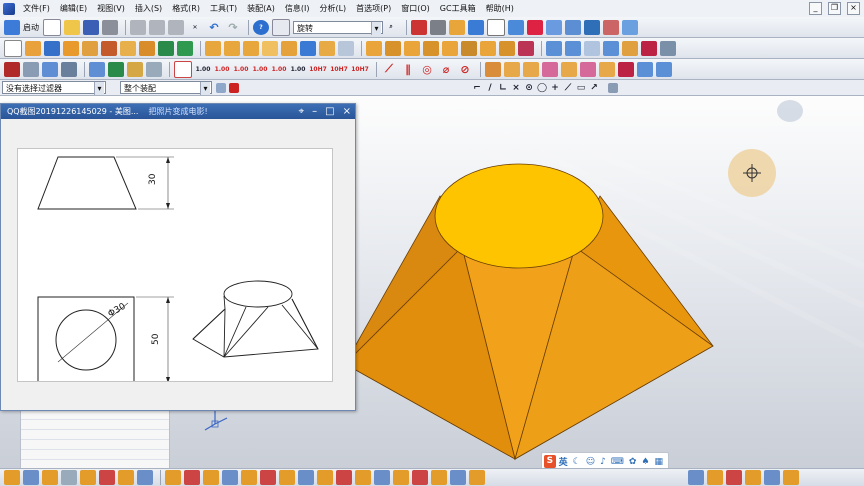 Image resolution: width=864 pixels, height=486 pixels. I want to click on start-icon, so click(12, 27).